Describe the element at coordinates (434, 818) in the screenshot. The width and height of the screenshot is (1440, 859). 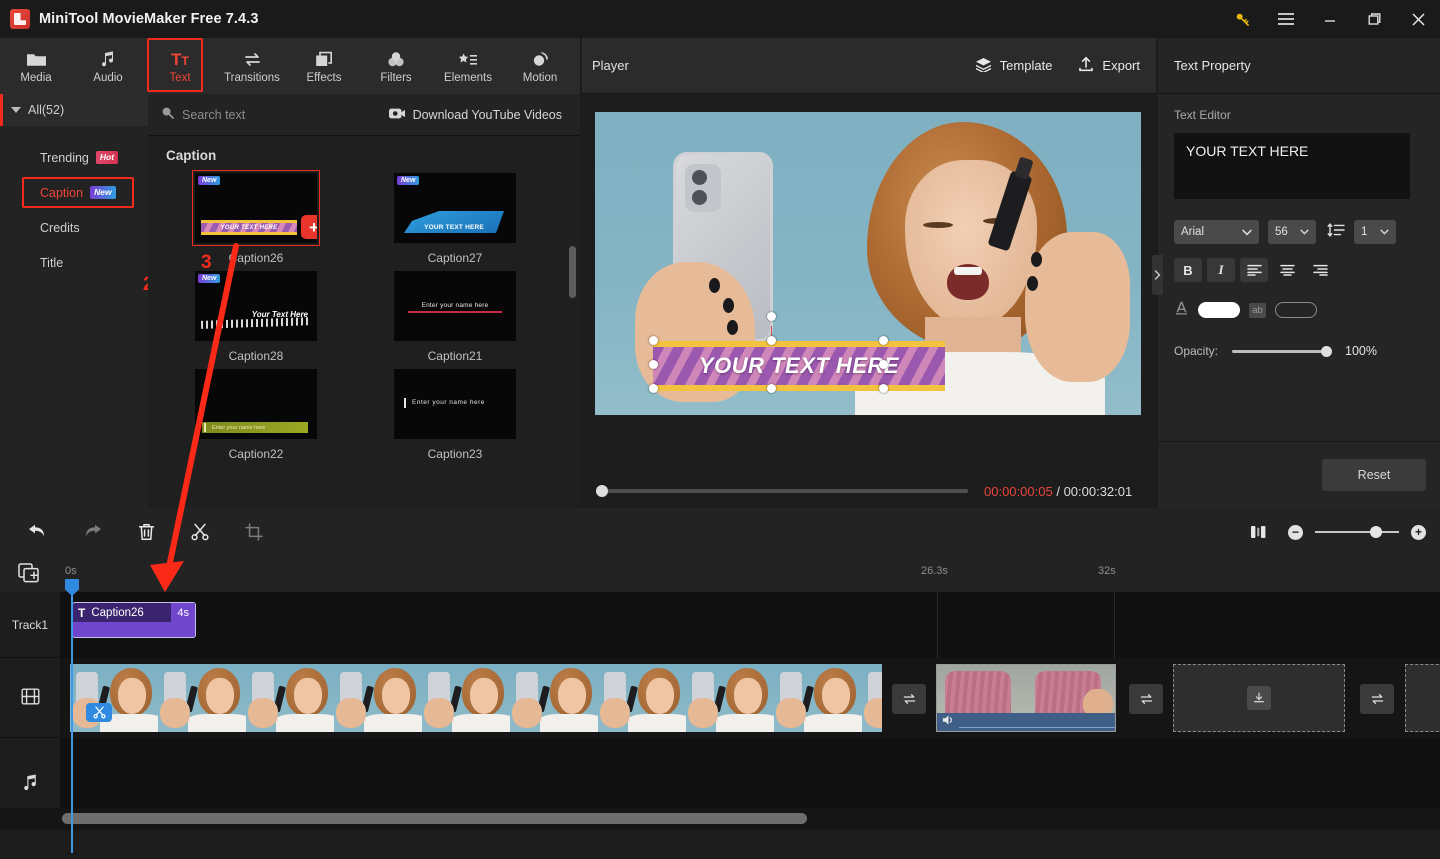
I see `timeline-horizontal-scrollbar` at that location.